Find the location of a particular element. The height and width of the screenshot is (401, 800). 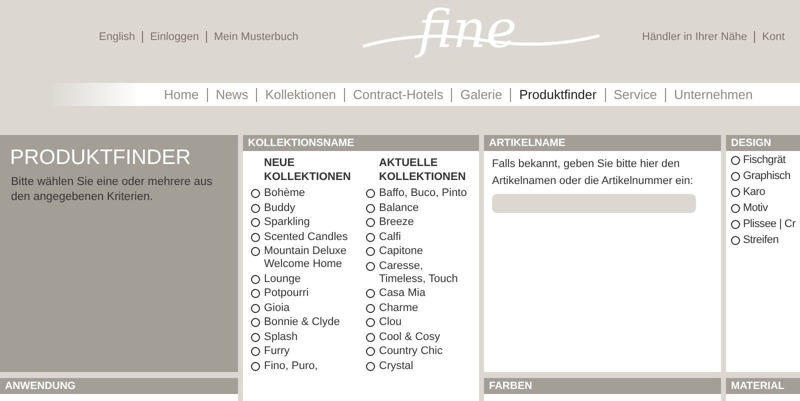

radio-option: Casa Mia is located at coordinates (418, 293).